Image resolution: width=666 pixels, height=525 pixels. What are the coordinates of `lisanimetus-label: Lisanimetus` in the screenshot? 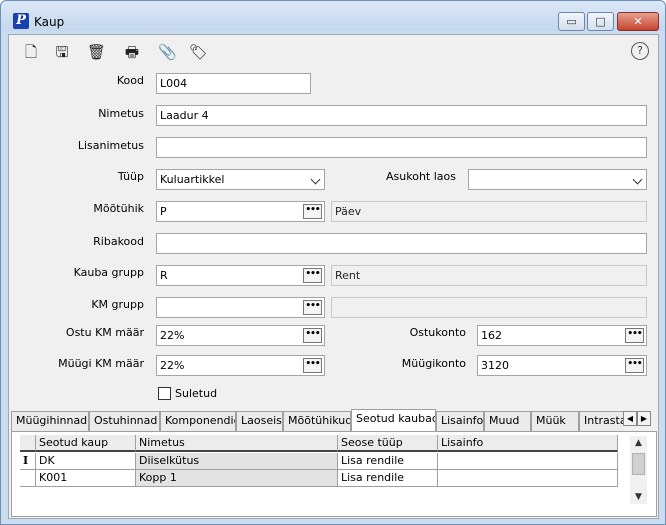 It's located at (110, 145).